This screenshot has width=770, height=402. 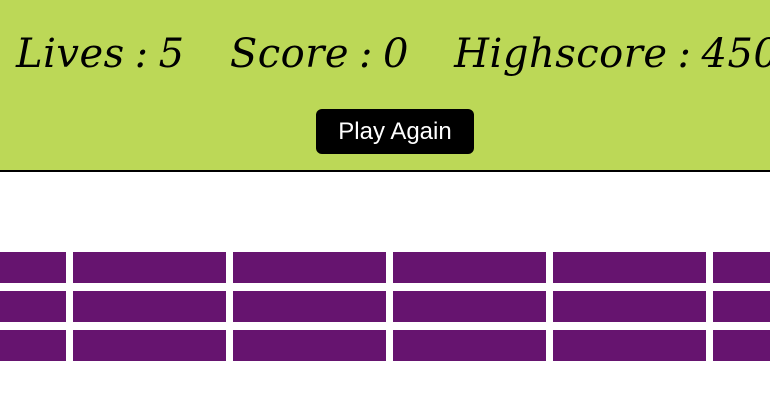 I want to click on highscore-value: 450, so click(x=735, y=54).